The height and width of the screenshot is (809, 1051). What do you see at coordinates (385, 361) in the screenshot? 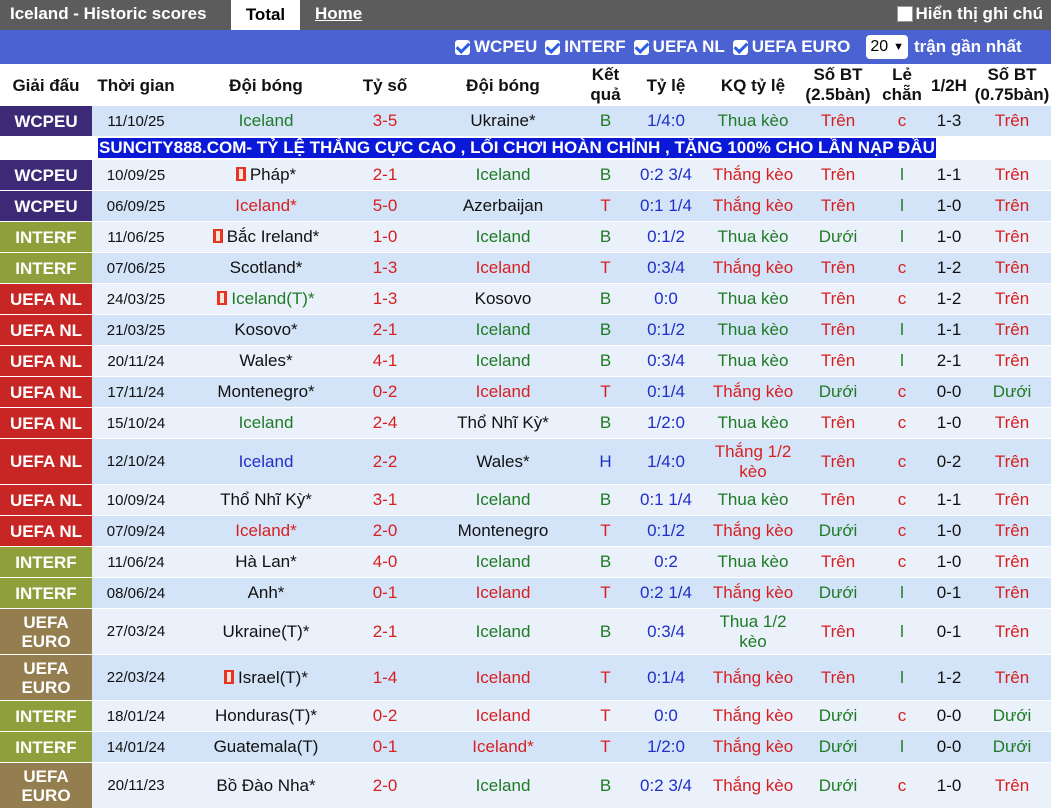
I see `match-score: 4-1` at bounding box center [385, 361].